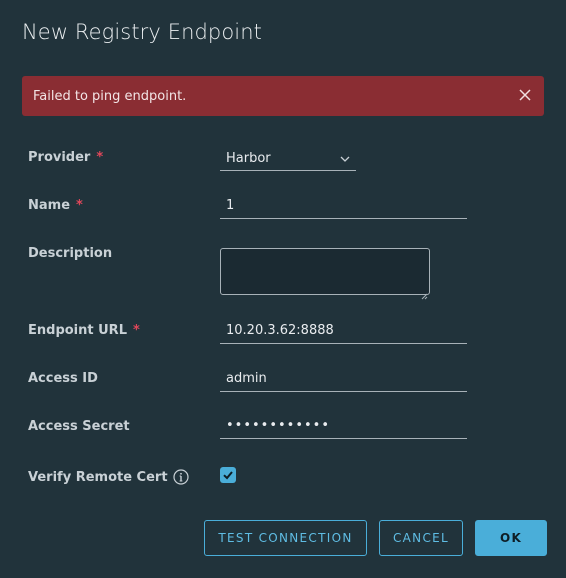 The width and height of the screenshot is (566, 578). I want to click on resize-grip-icon, so click(424, 292).